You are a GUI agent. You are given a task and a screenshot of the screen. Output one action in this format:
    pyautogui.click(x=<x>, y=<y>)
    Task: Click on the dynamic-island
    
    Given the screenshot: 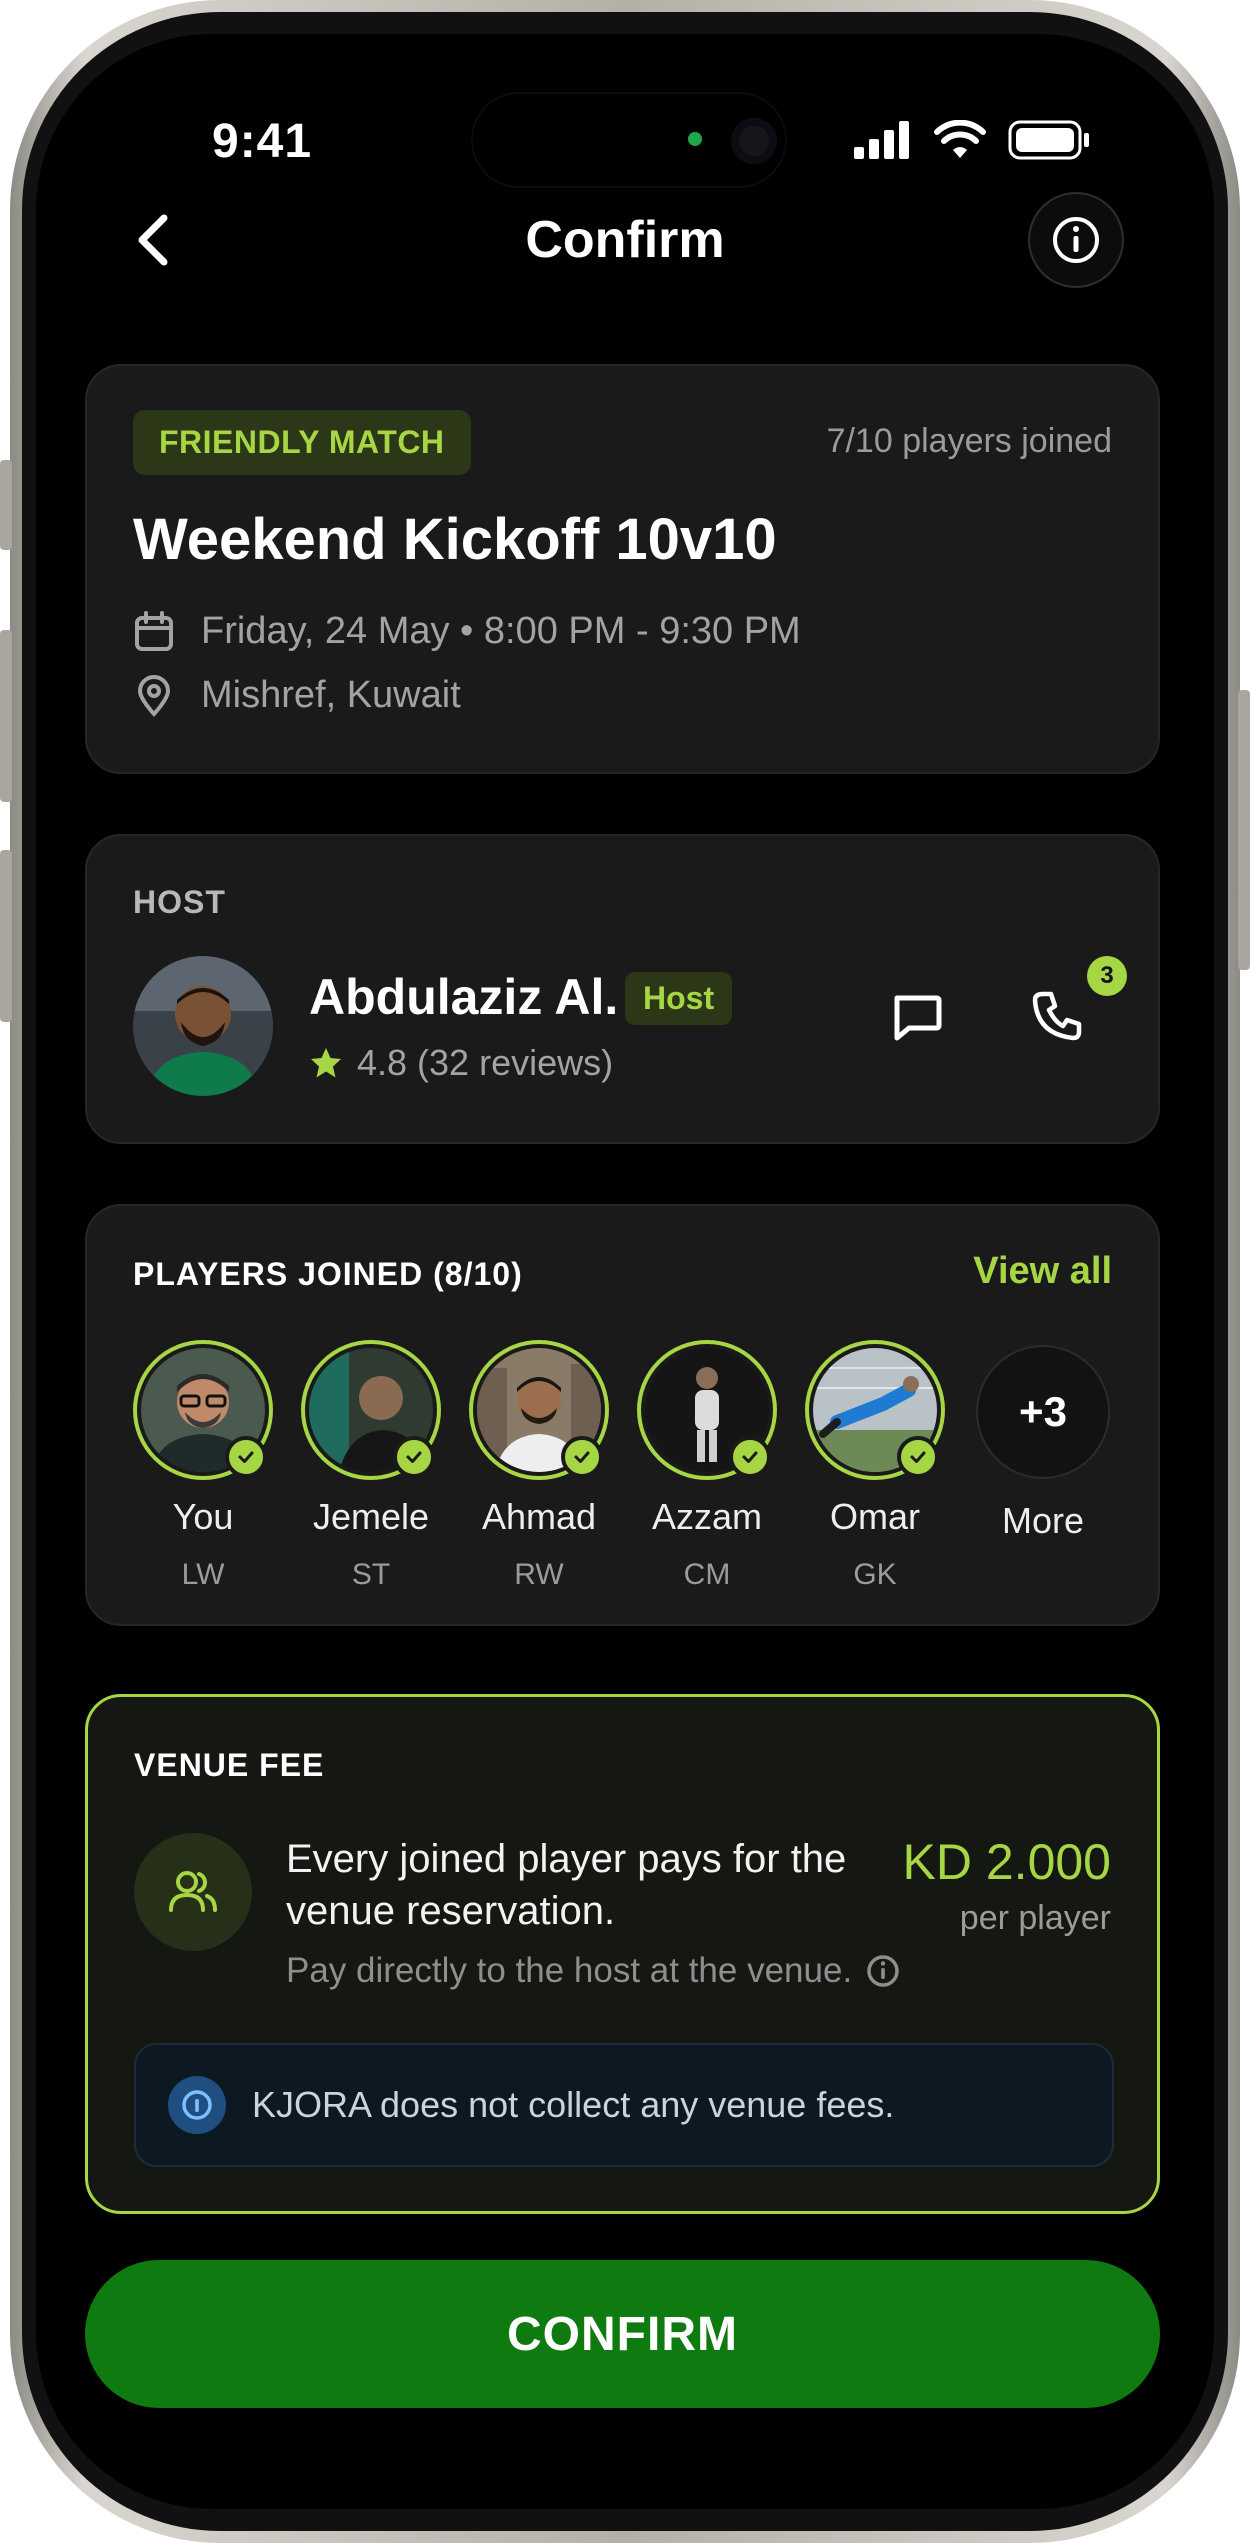 What is the action you would take?
    pyautogui.click(x=629, y=140)
    